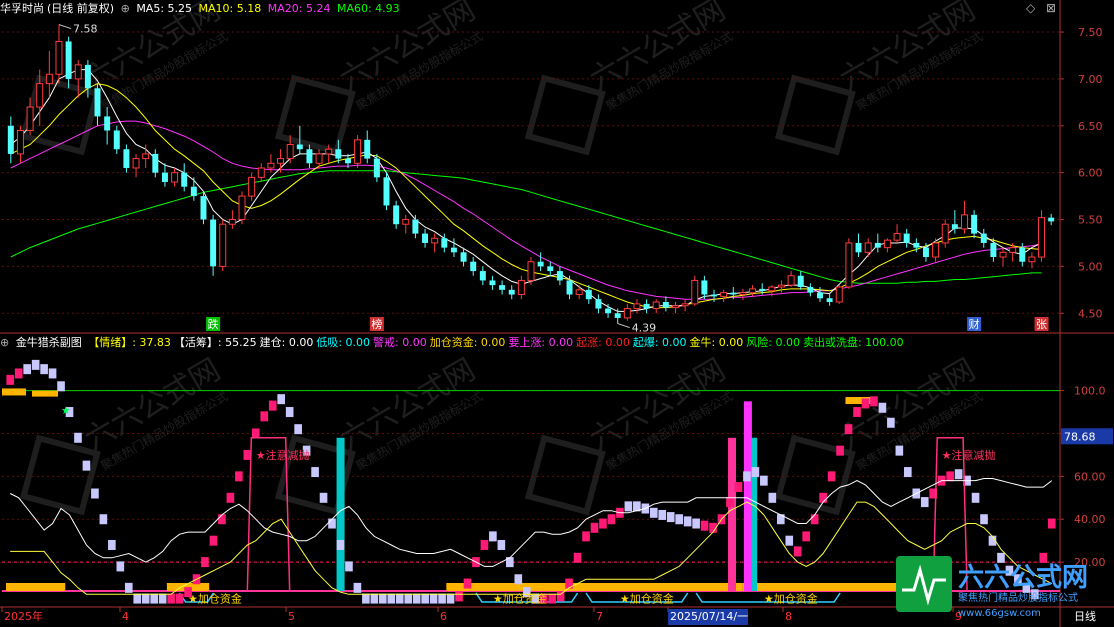 This screenshot has height=627, width=1114. What do you see at coordinates (49, 342) in the screenshot?
I see `indicator-title: 金牛猎杀副图` at bounding box center [49, 342].